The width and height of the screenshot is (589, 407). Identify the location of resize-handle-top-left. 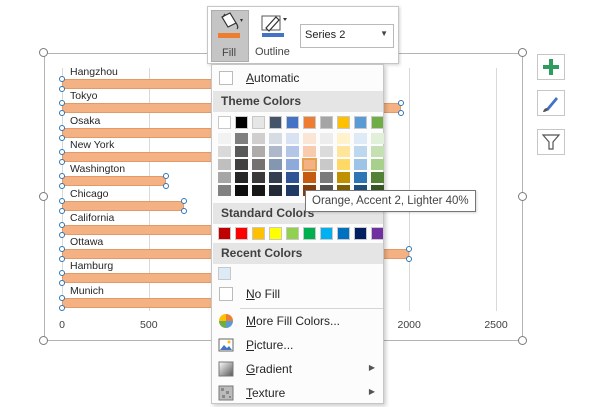
(43, 52).